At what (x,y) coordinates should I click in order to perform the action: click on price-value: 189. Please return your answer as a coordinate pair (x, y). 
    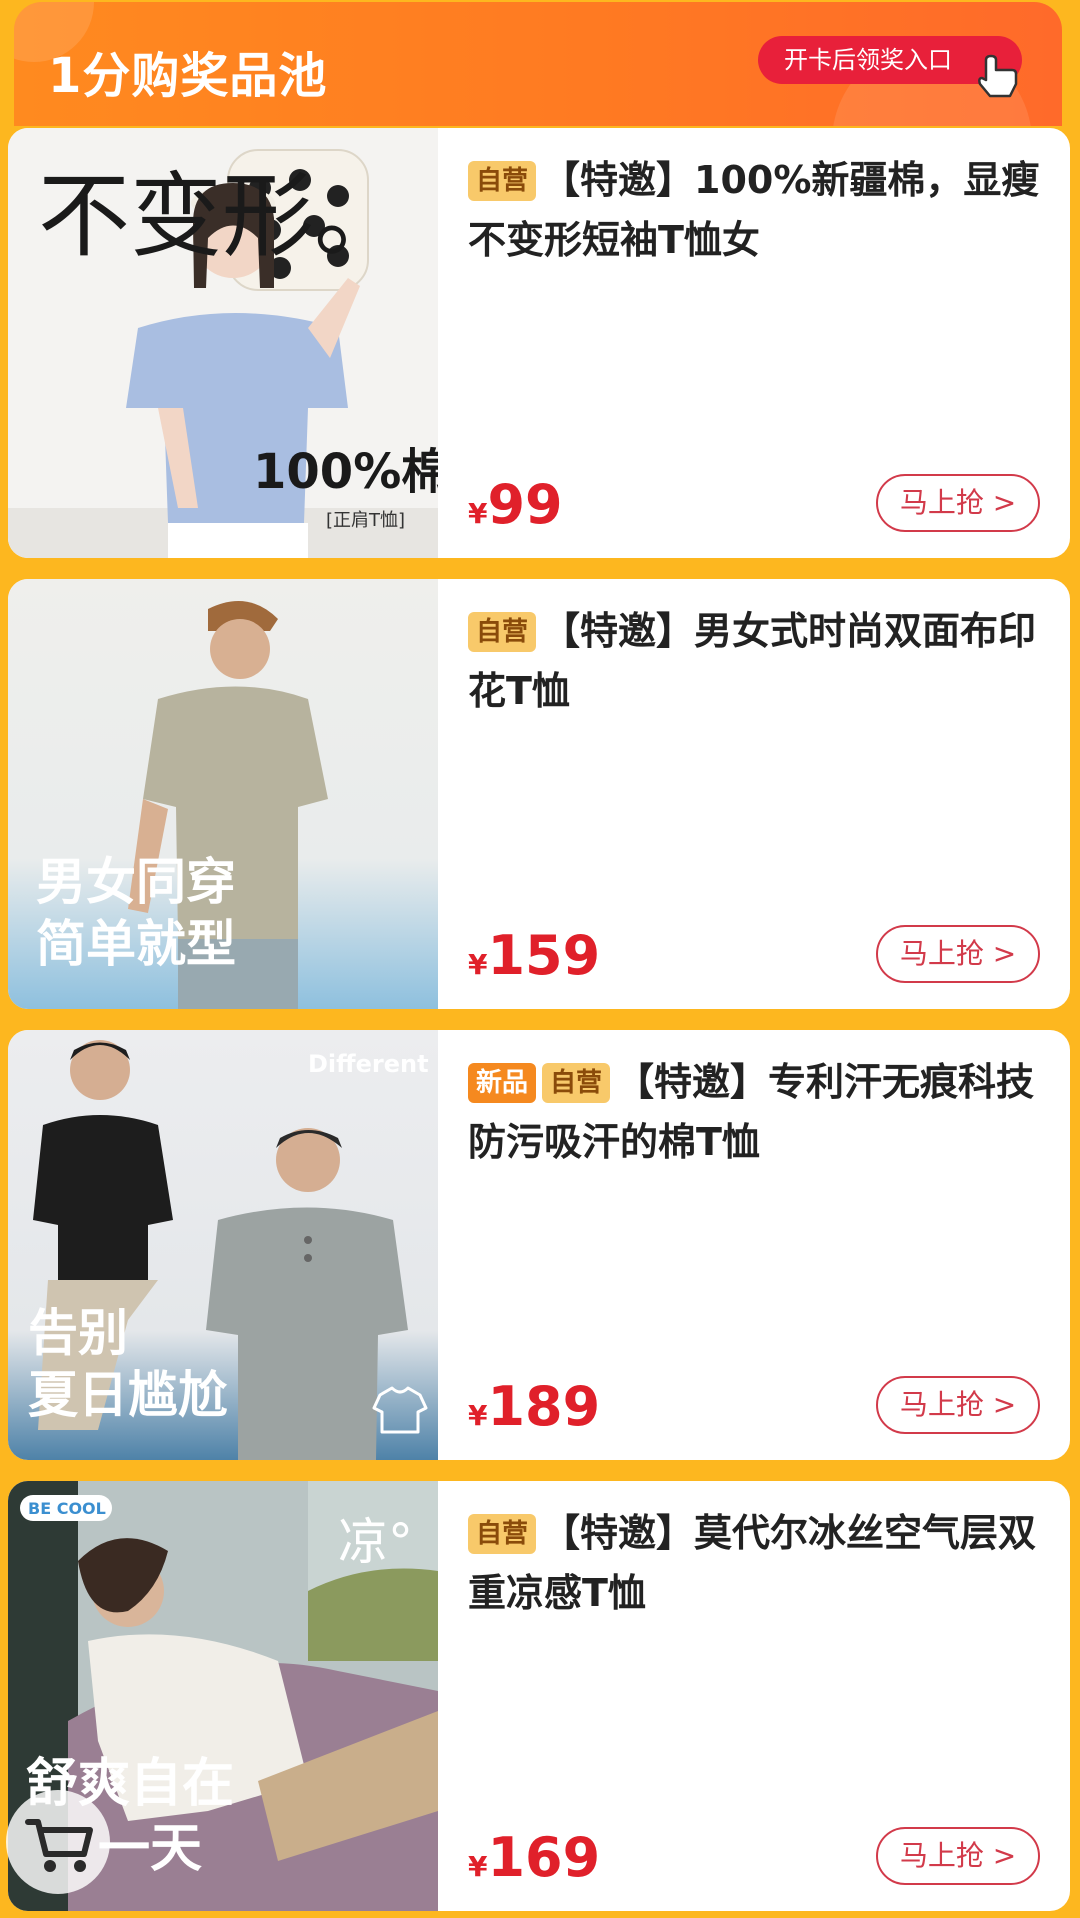
    Looking at the image, I should click on (544, 1406).